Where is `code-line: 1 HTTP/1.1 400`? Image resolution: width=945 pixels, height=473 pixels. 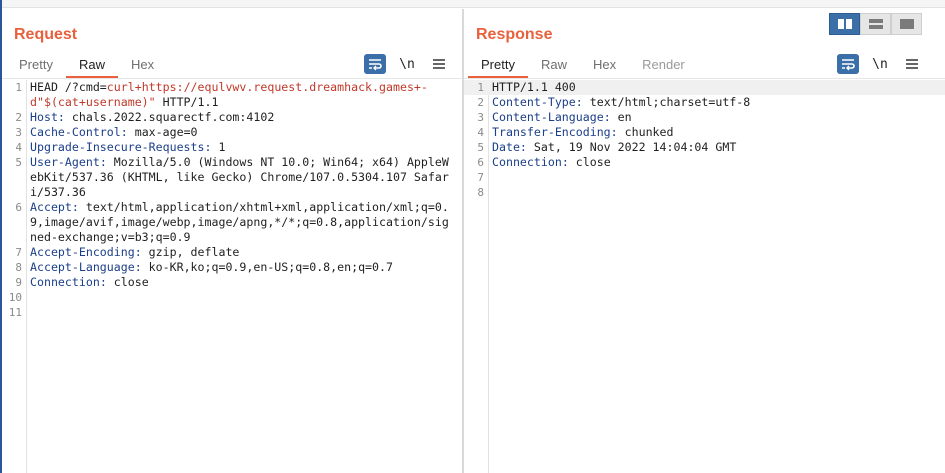
code-line: 1 HTTP/1.1 400 is located at coordinates (704, 87).